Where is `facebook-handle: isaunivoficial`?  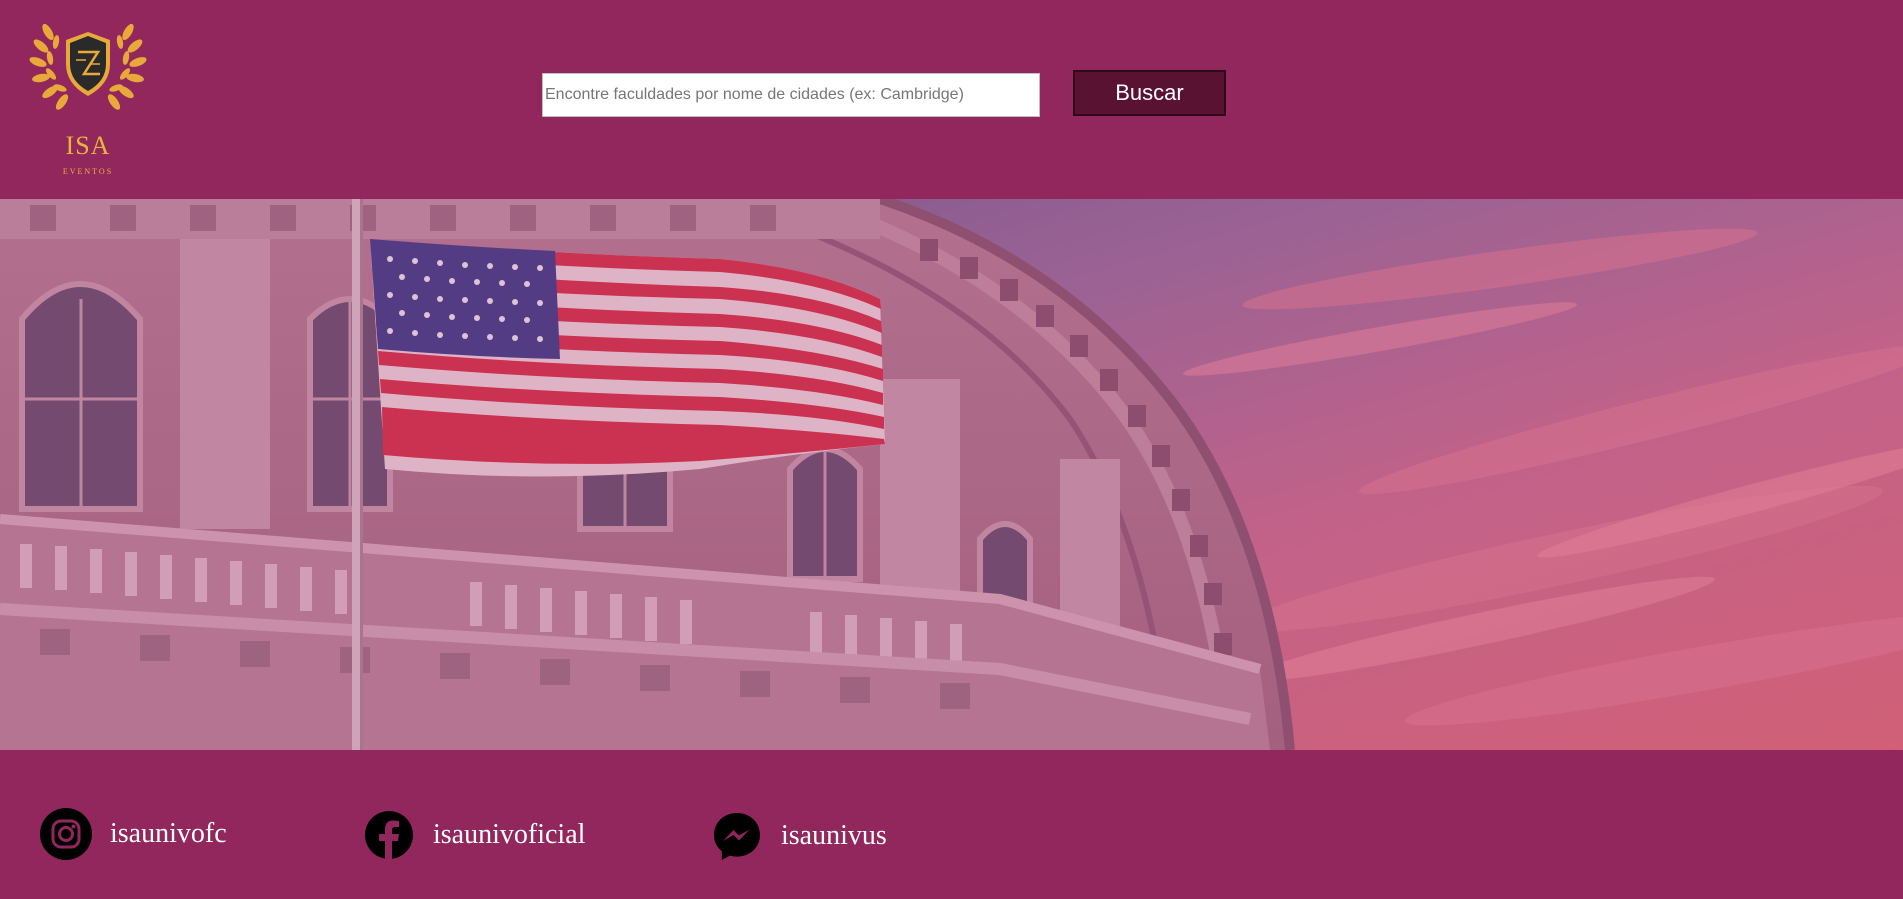 facebook-handle: isaunivoficial is located at coordinates (509, 834).